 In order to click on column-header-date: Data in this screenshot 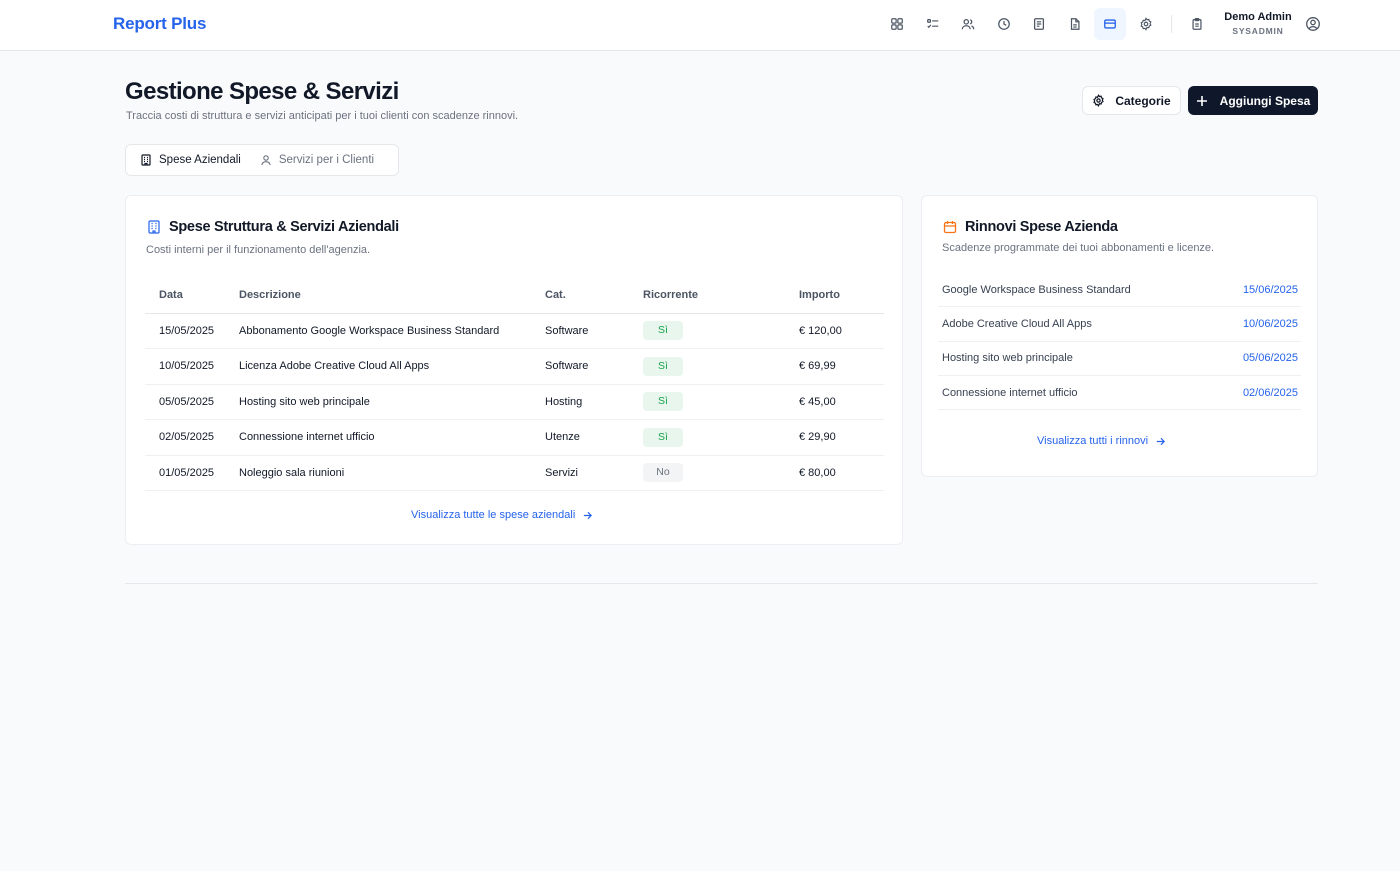, I will do `click(192, 296)`.